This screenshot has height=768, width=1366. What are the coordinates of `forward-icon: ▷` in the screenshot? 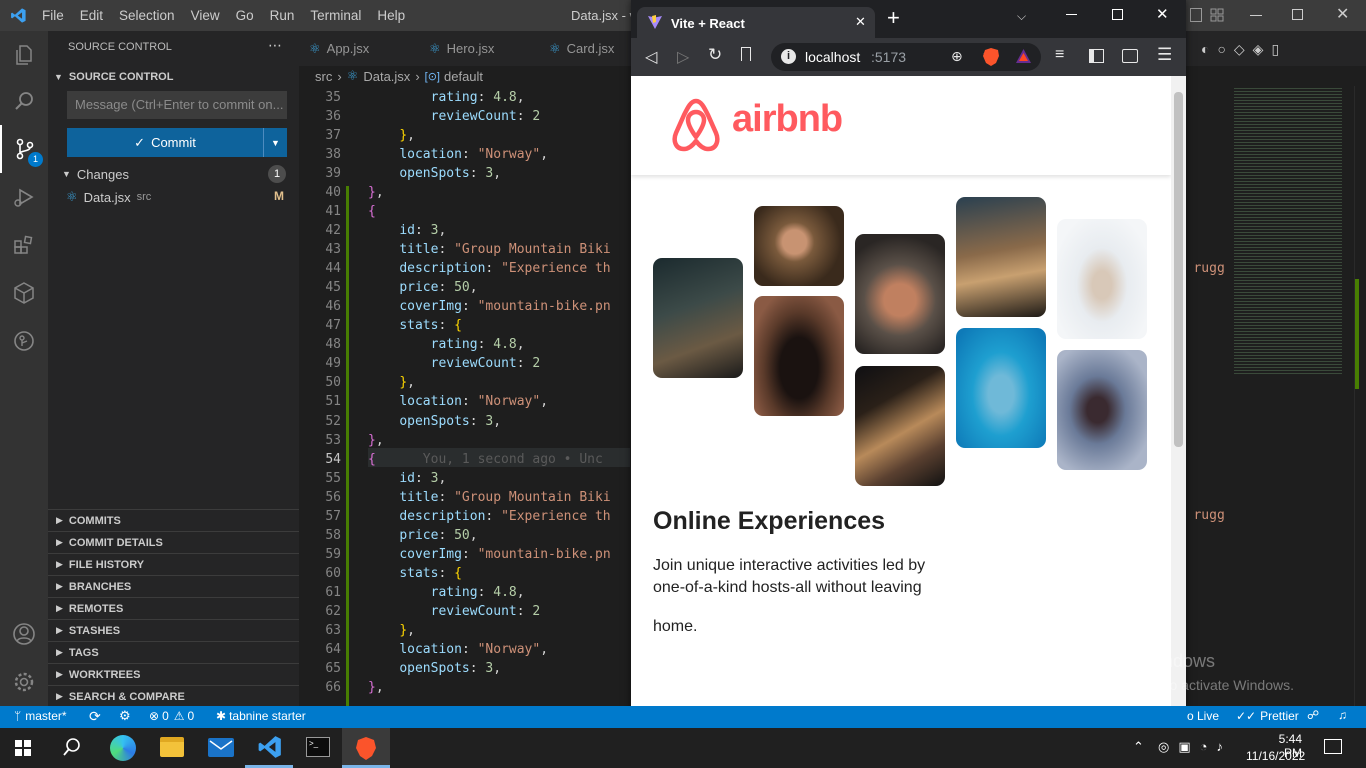 It's located at (683, 57).